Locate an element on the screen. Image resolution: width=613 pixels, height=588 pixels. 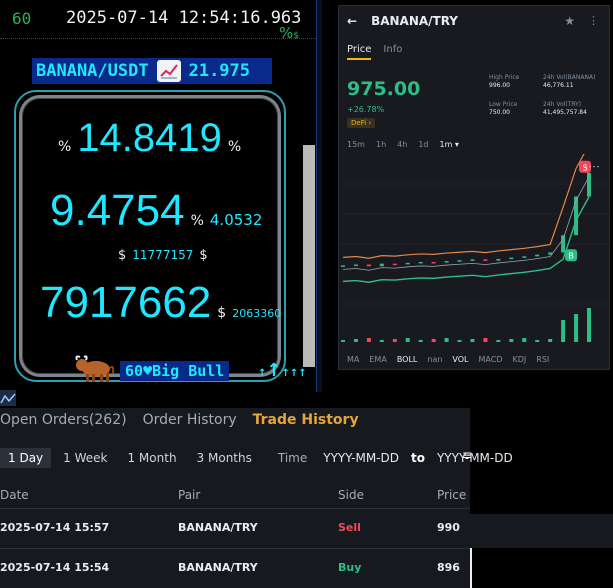
pct-row: % 14.8419 % is located at coordinates (149, 138).